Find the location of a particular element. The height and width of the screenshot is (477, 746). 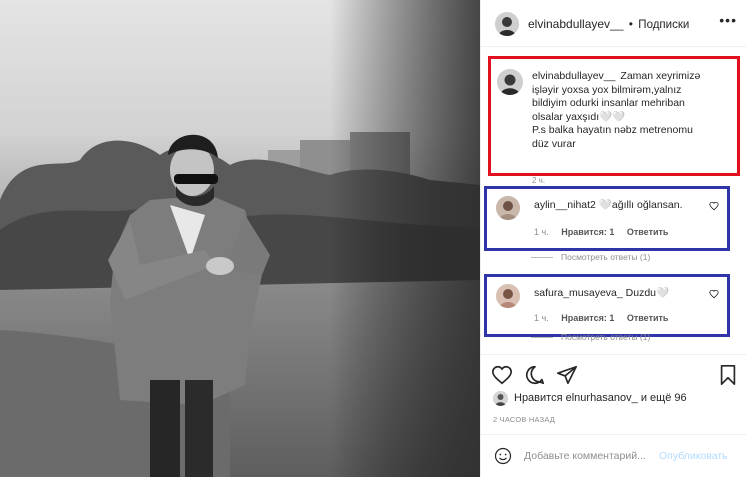

post-timestamp: 2 ЧАСОВ НАЗАД is located at coordinates (524, 419).